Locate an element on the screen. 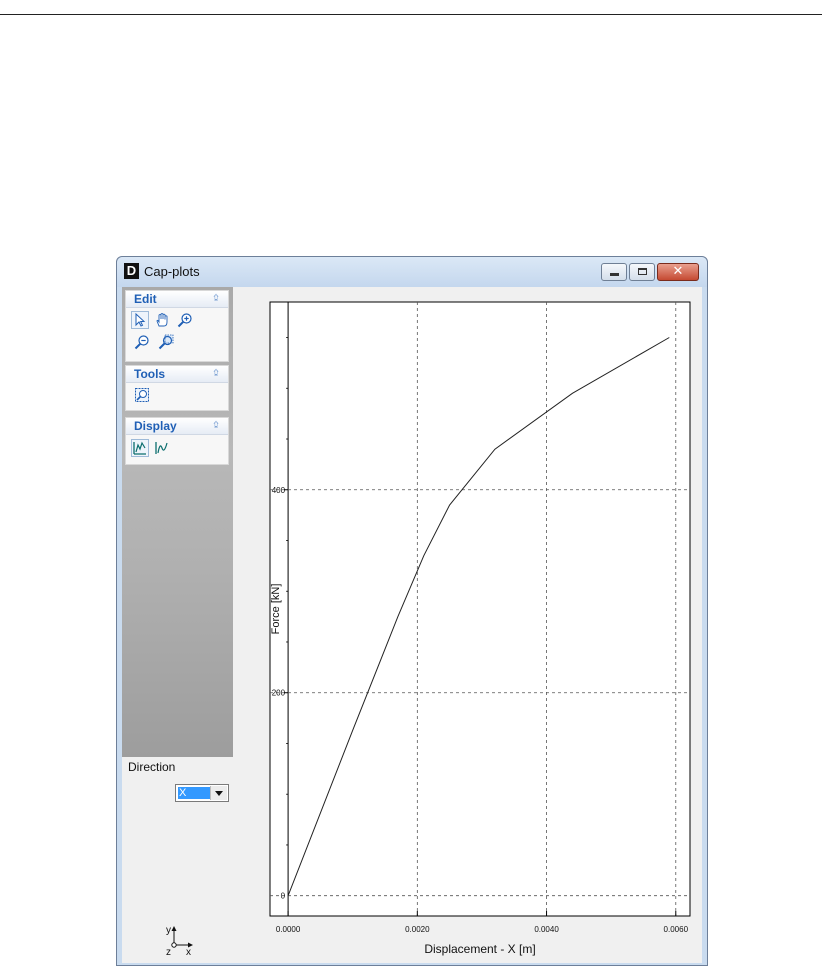 The image size is (822, 967). window-title: Cap-plots is located at coordinates (172, 271).